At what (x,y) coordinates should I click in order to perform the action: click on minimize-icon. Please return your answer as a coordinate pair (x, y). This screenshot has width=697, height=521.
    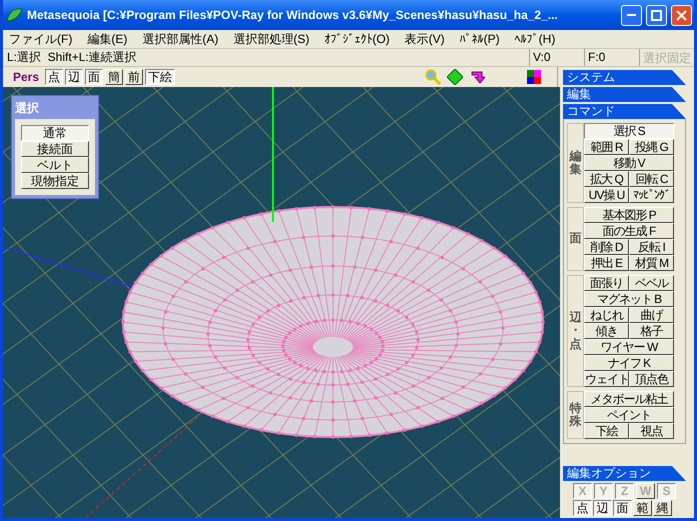
    Looking at the image, I should click on (631, 15).